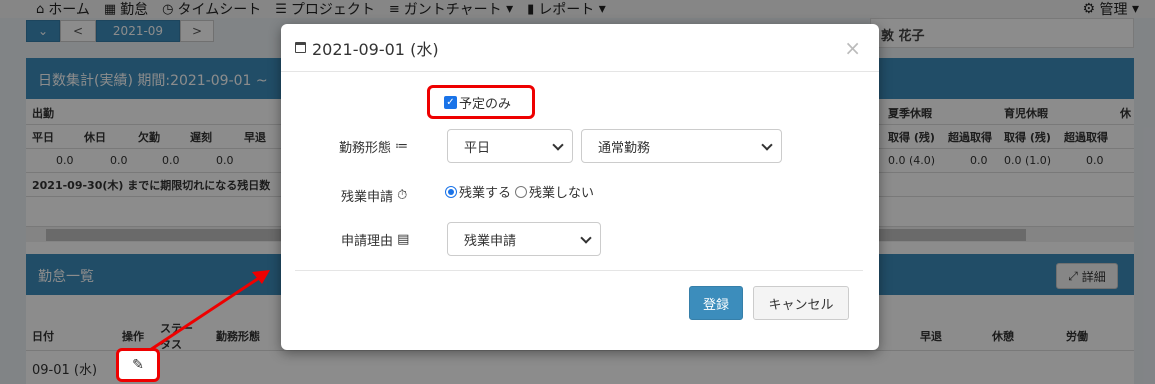 The height and width of the screenshot is (384, 1155). I want to click on submit-button: 登録, so click(716, 303).